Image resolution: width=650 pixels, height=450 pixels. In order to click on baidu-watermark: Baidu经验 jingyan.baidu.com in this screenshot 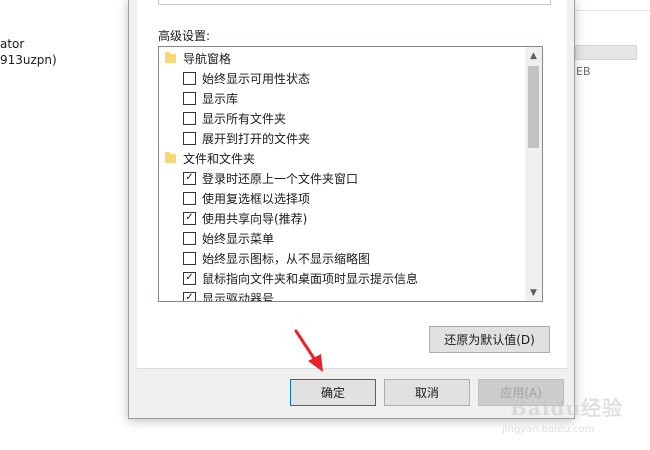, I will do `click(562, 413)`.